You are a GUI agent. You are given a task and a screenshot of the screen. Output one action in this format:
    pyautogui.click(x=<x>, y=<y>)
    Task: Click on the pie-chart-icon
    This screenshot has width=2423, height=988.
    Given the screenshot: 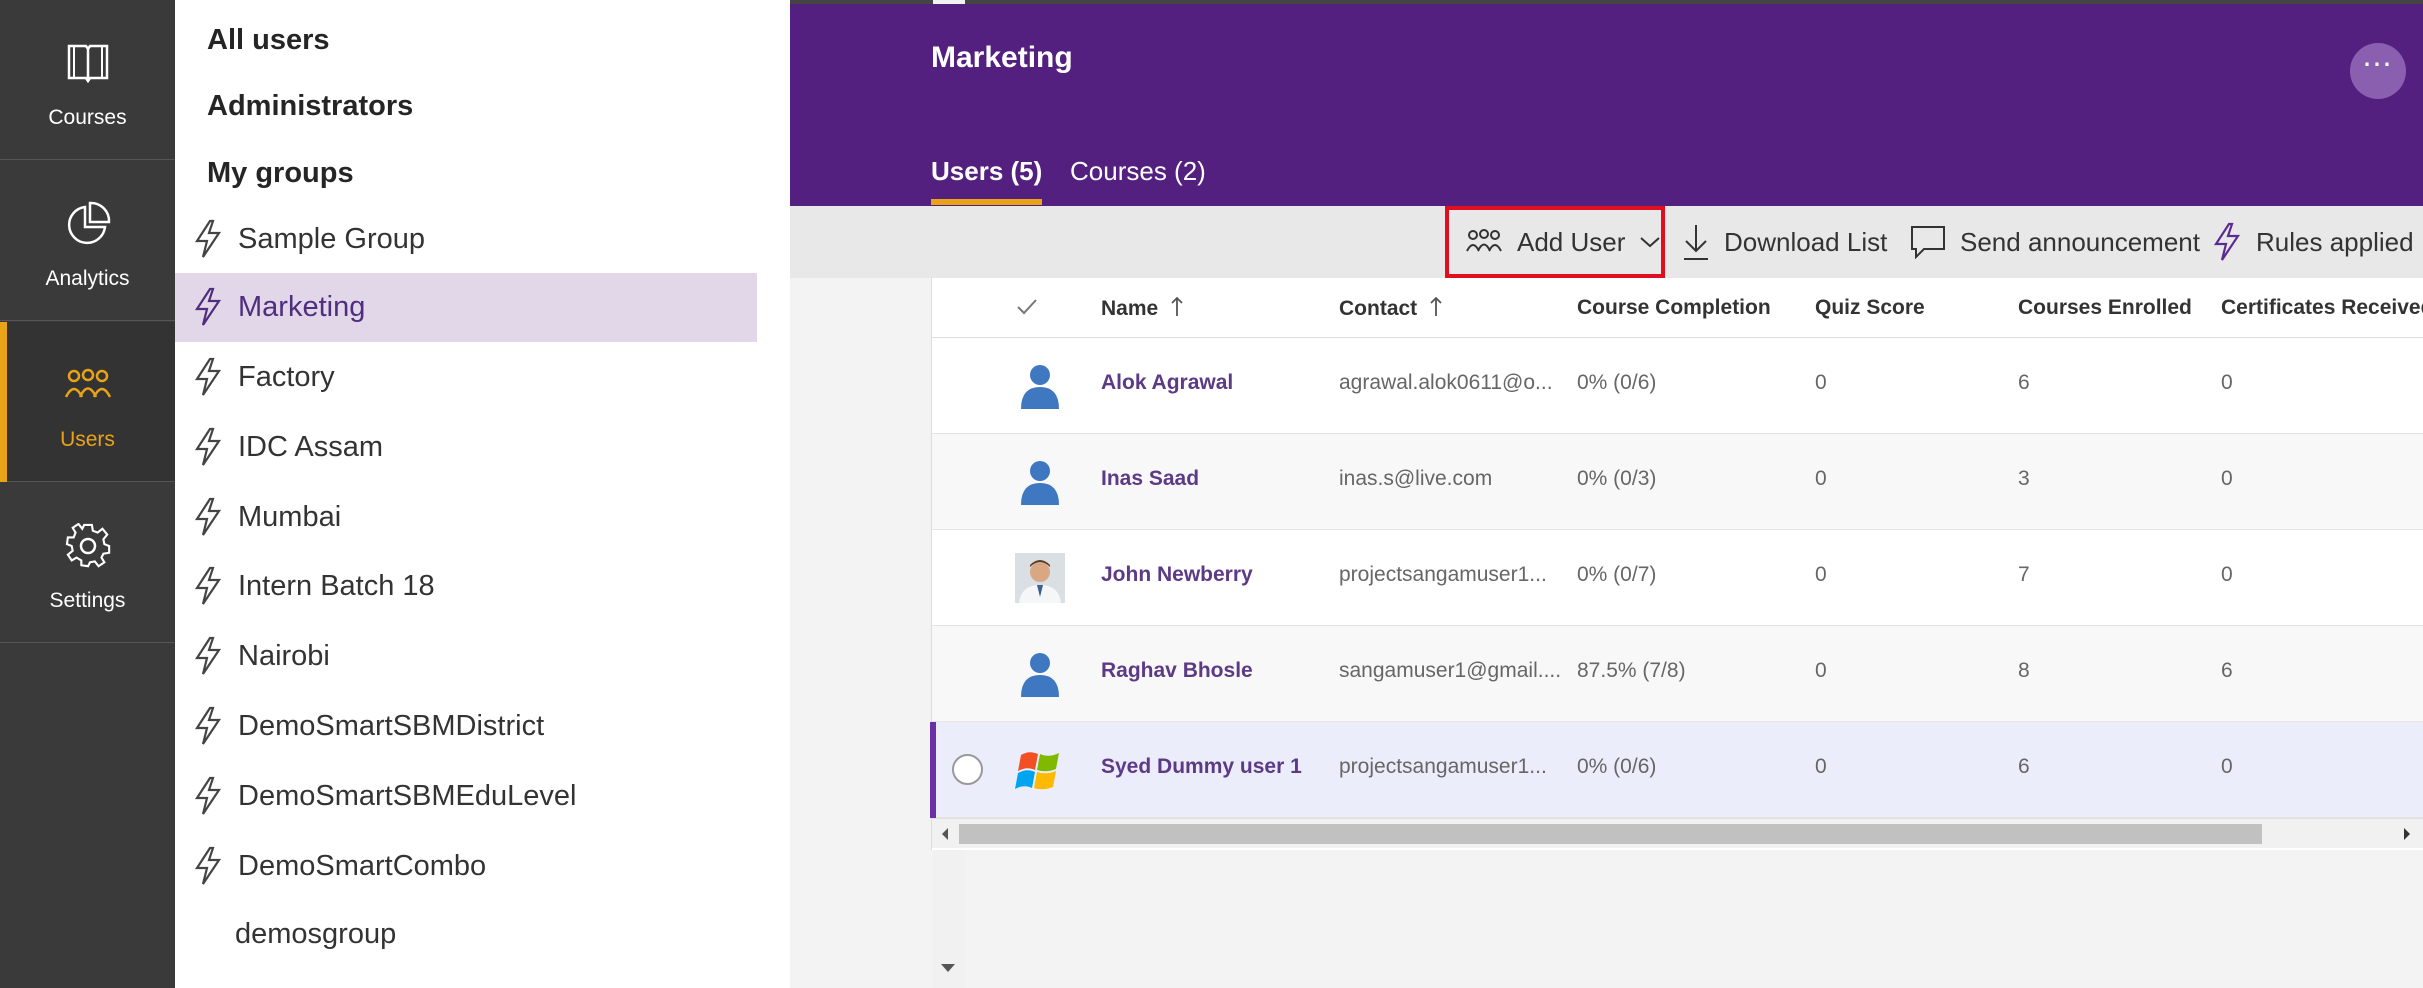 What is the action you would take?
    pyautogui.click(x=87, y=224)
    